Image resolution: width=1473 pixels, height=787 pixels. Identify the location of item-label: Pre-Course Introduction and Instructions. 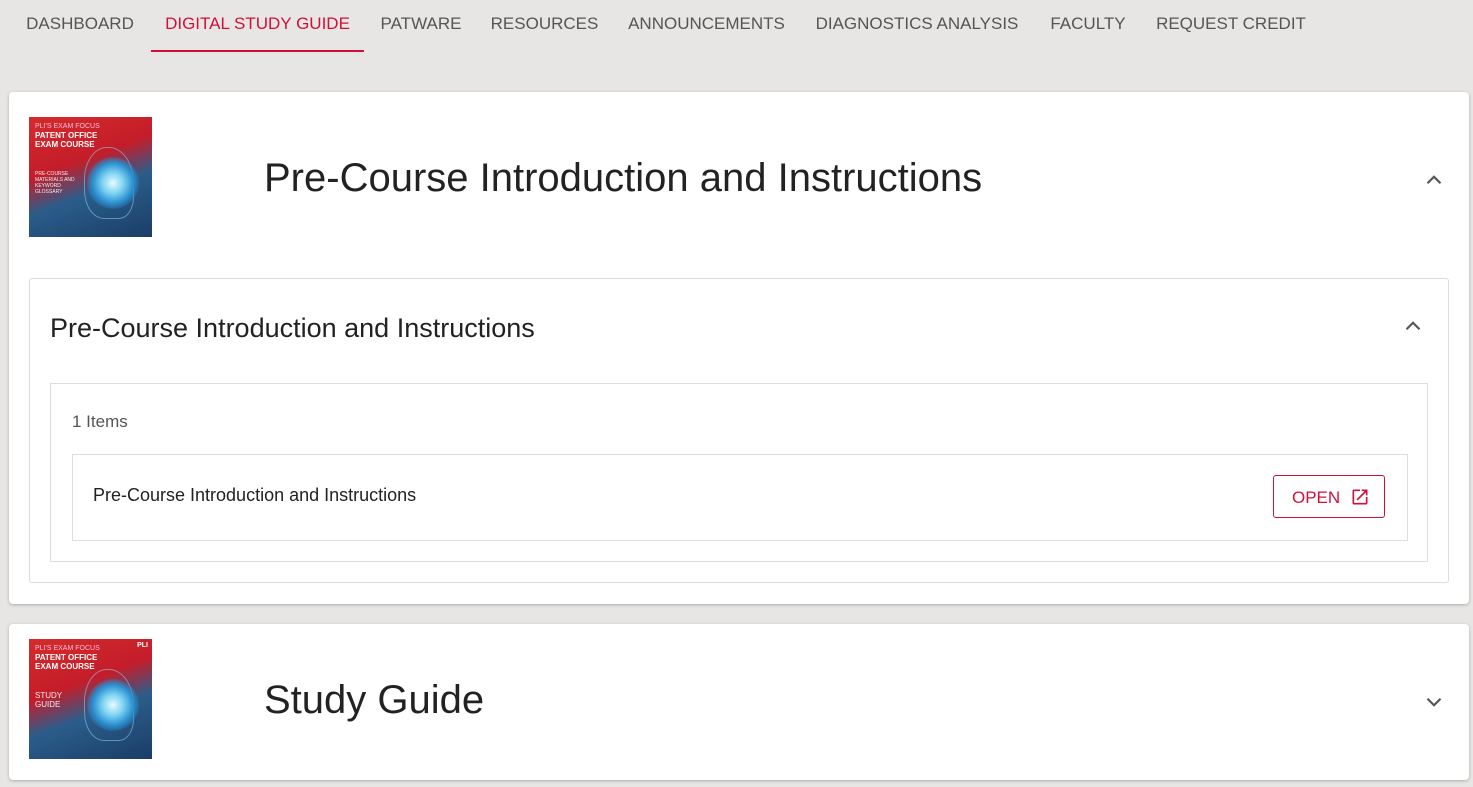
(255, 495).